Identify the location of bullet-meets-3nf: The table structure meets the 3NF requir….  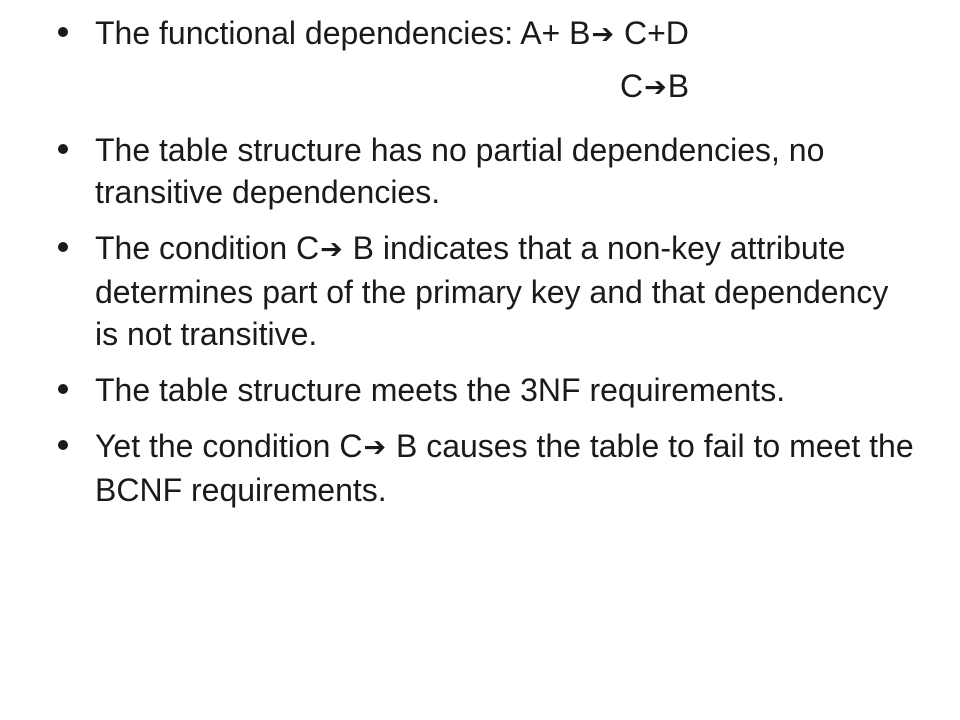
(488, 390).